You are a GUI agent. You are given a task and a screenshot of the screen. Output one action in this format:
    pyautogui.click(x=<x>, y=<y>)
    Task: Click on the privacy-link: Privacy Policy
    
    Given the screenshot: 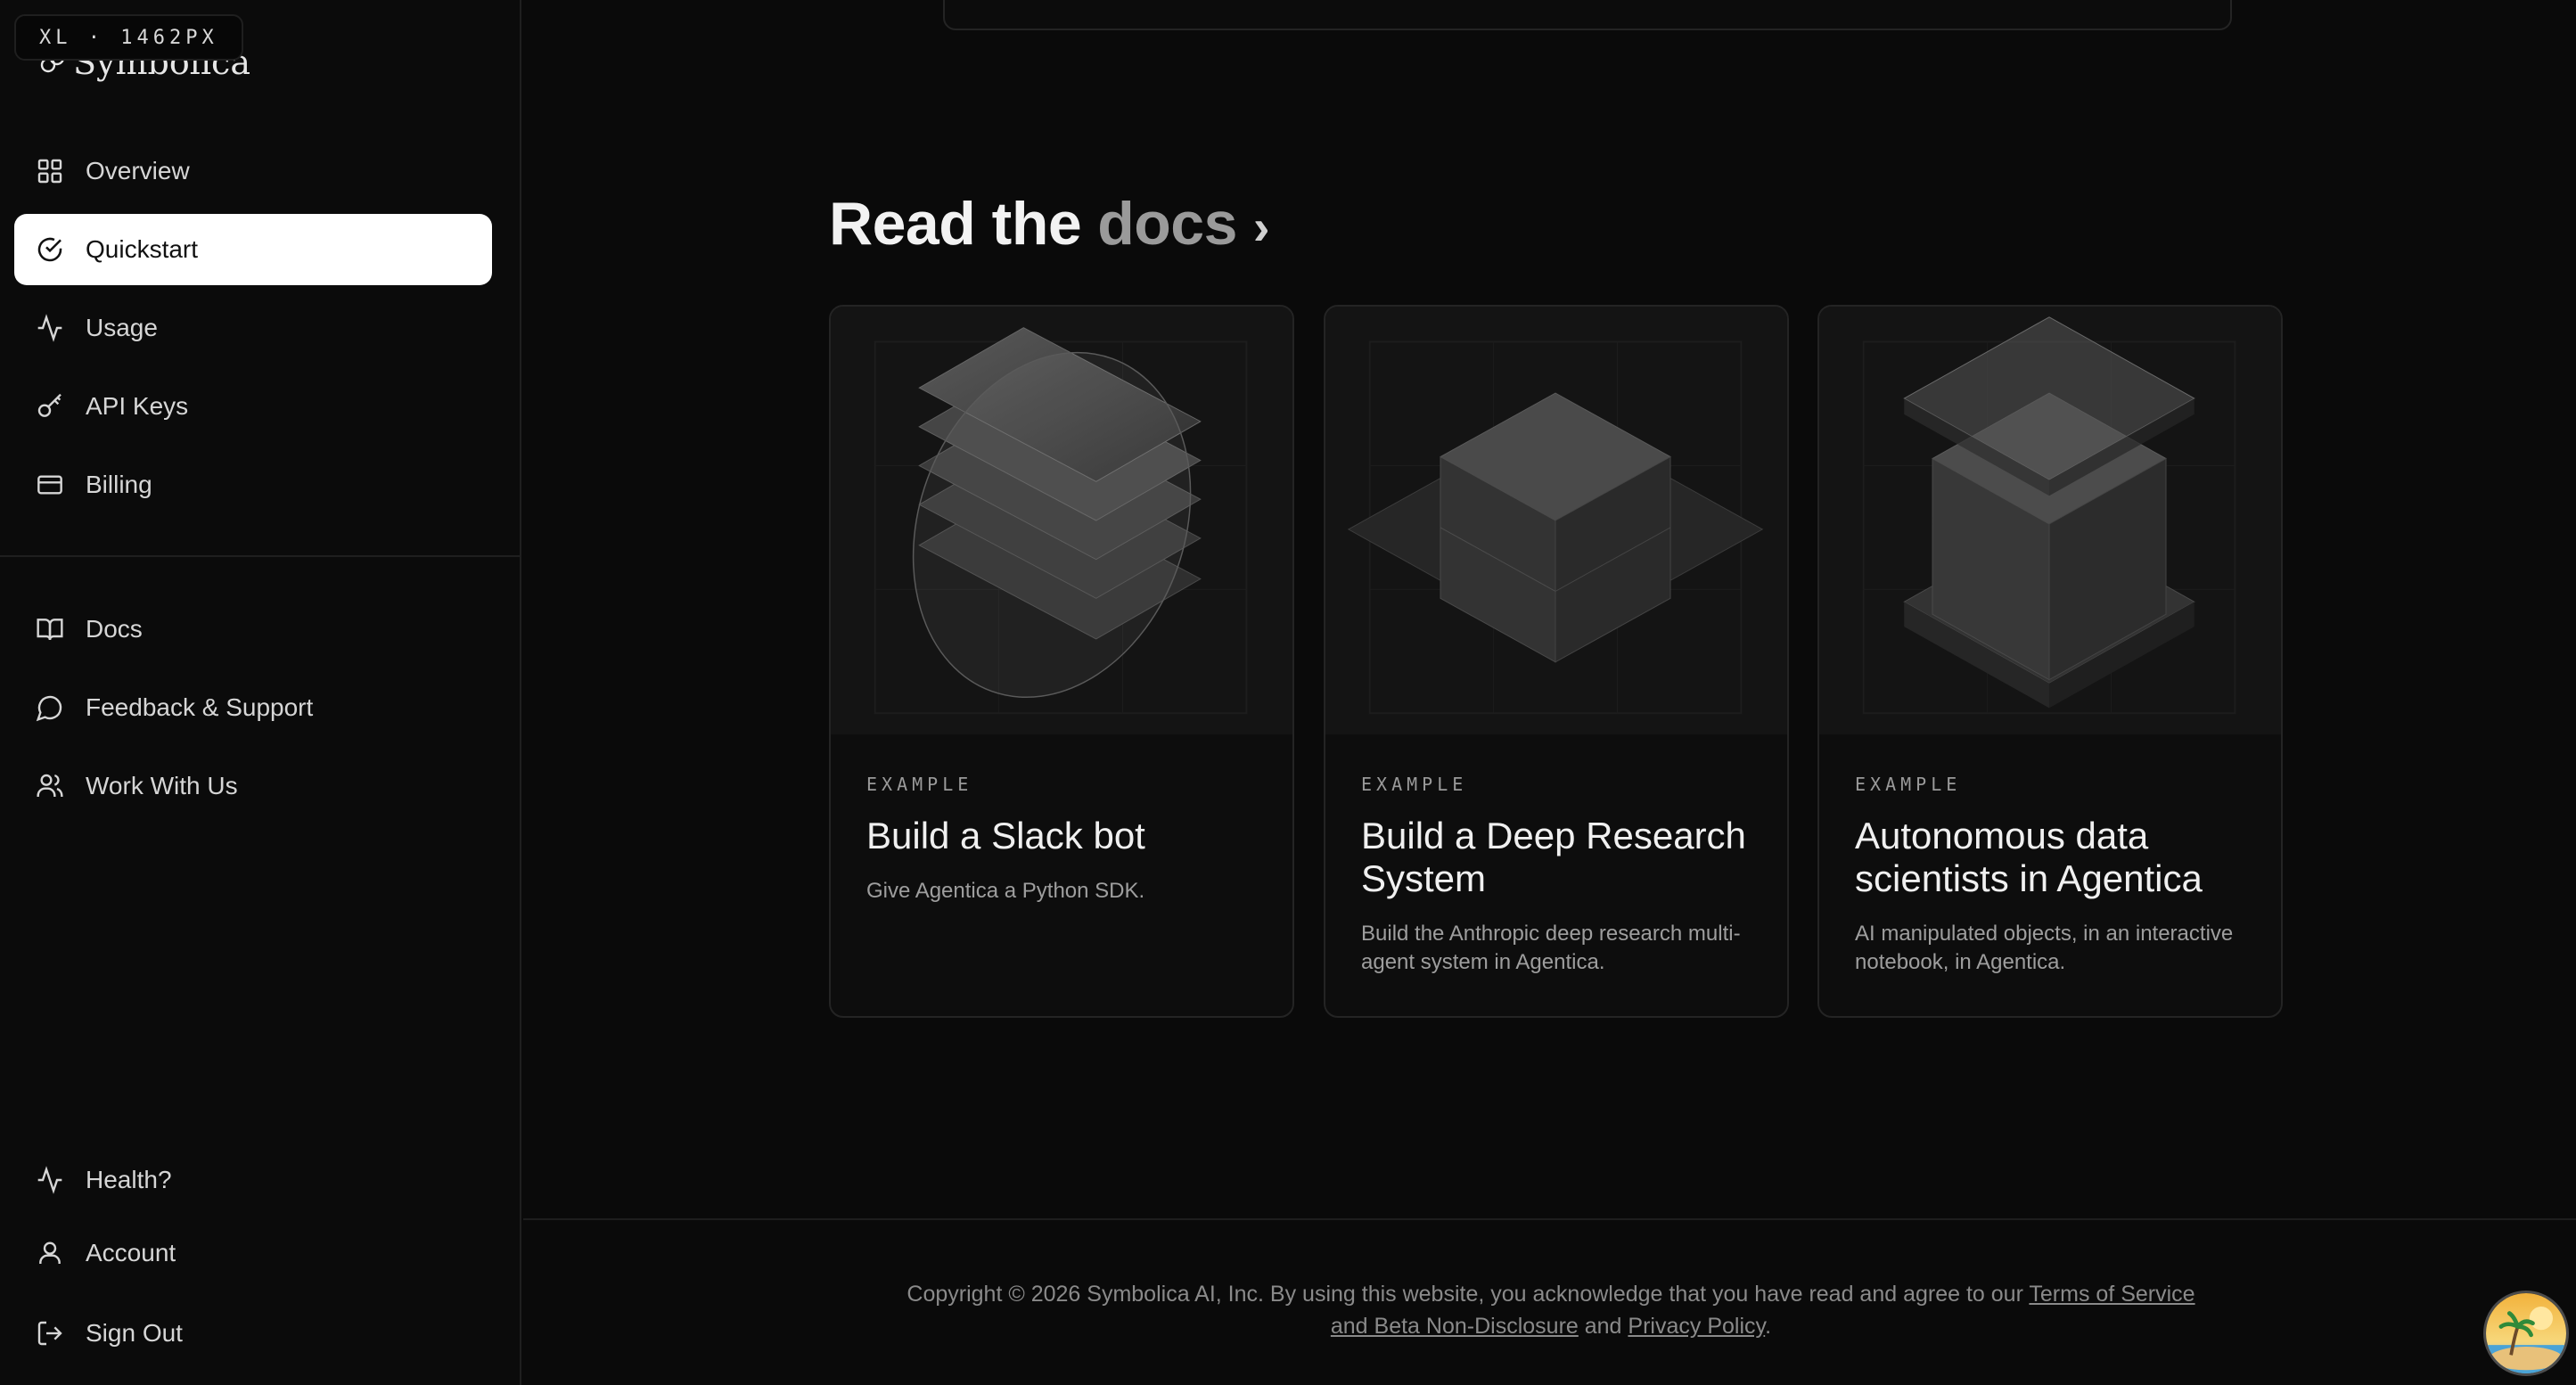 What is the action you would take?
    pyautogui.click(x=1696, y=1326)
    